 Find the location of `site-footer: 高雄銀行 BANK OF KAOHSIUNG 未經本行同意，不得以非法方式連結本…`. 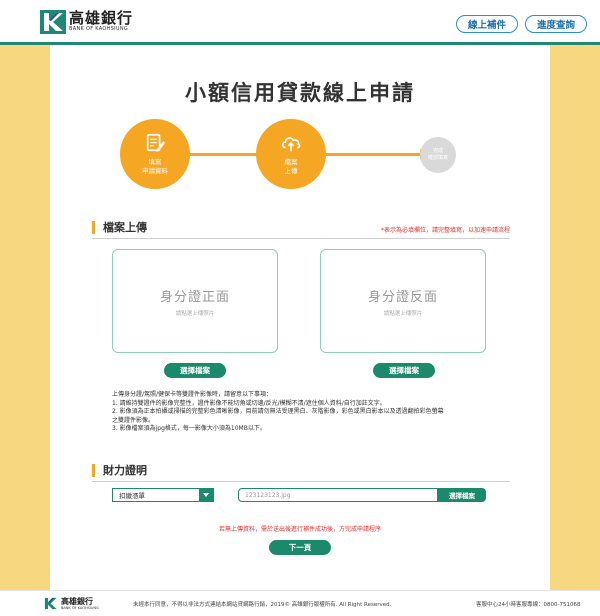

site-footer: 高雄銀行 BANK OF KAOHSIUNG 未經本行同意，不得以非法方式連結本… is located at coordinates (300, 603).